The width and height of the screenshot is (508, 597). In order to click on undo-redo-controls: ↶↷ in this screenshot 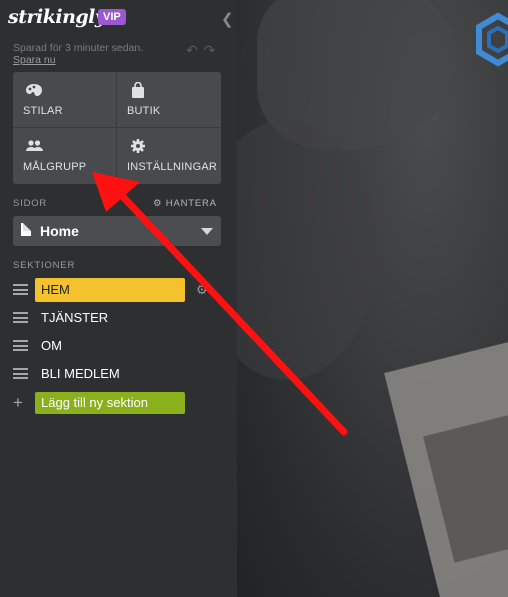, I will do `click(203, 50)`.